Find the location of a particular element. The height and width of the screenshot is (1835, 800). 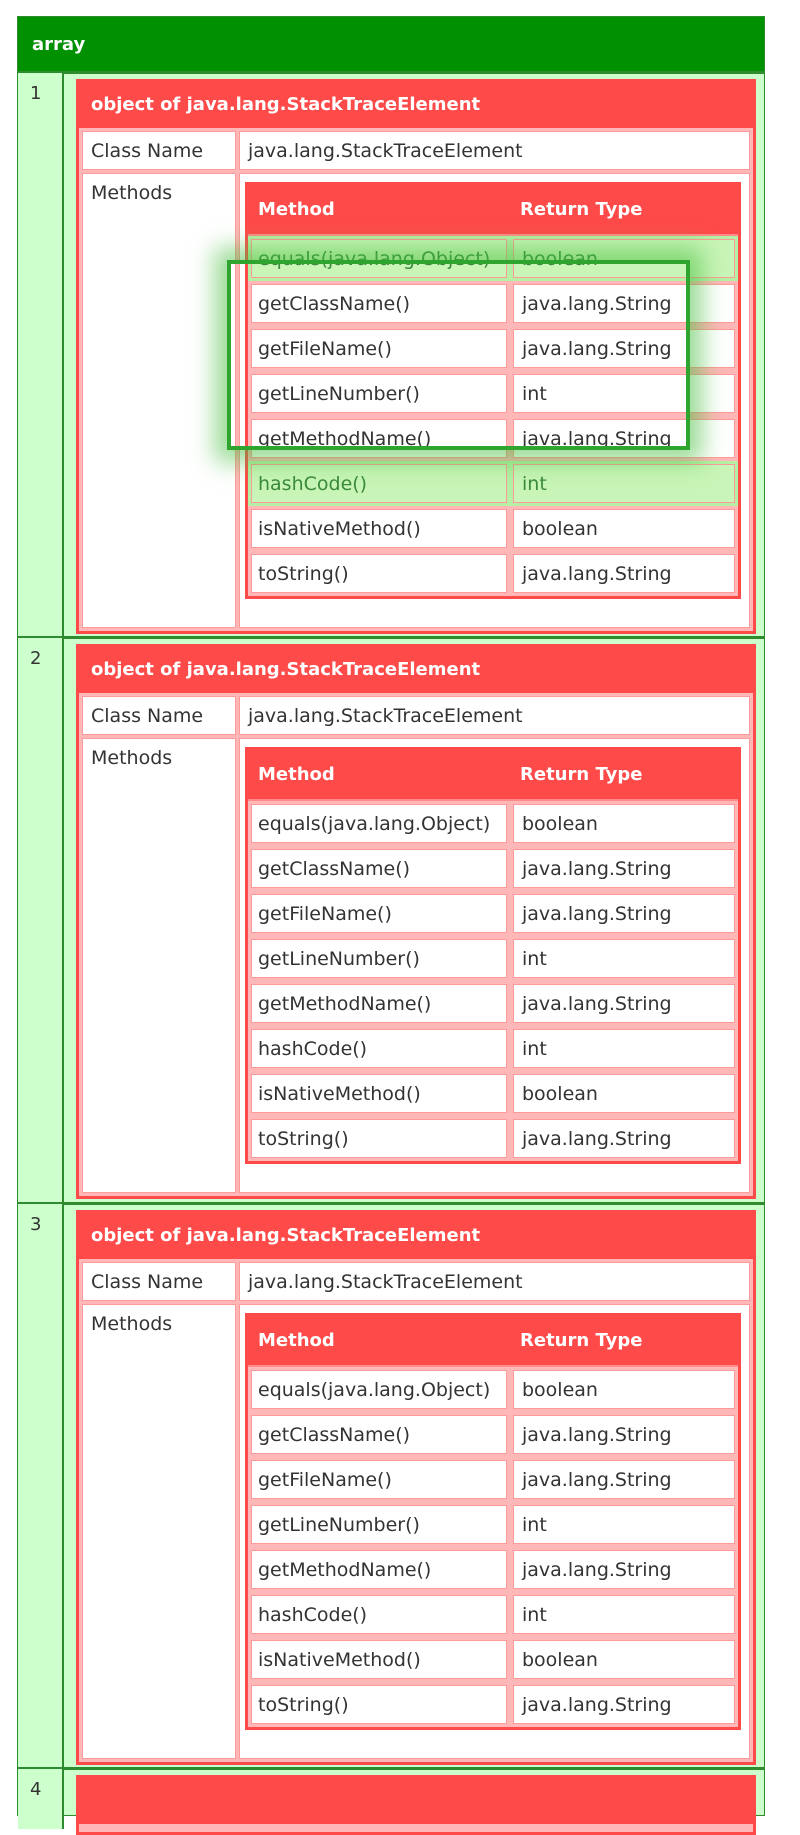

object-table is located at coordinates (416, 1805).